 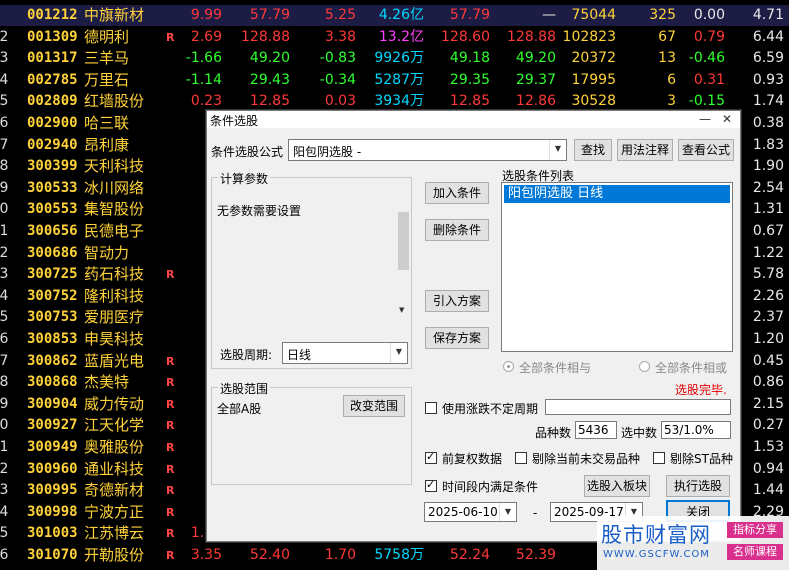 What do you see at coordinates (727, 119) in the screenshot?
I see `close-icon: ✕` at bounding box center [727, 119].